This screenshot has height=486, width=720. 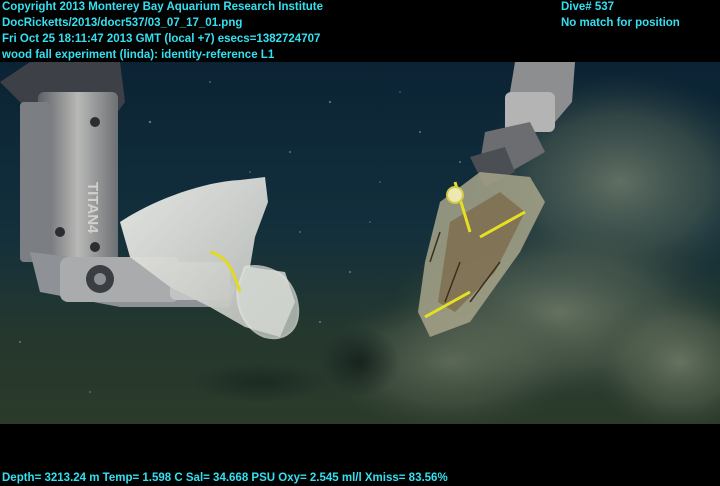 What do you see at coordinates (588, 7) in the screenshot?
I see `dive-number: Dive# 537` at bounding box center [588, 7].